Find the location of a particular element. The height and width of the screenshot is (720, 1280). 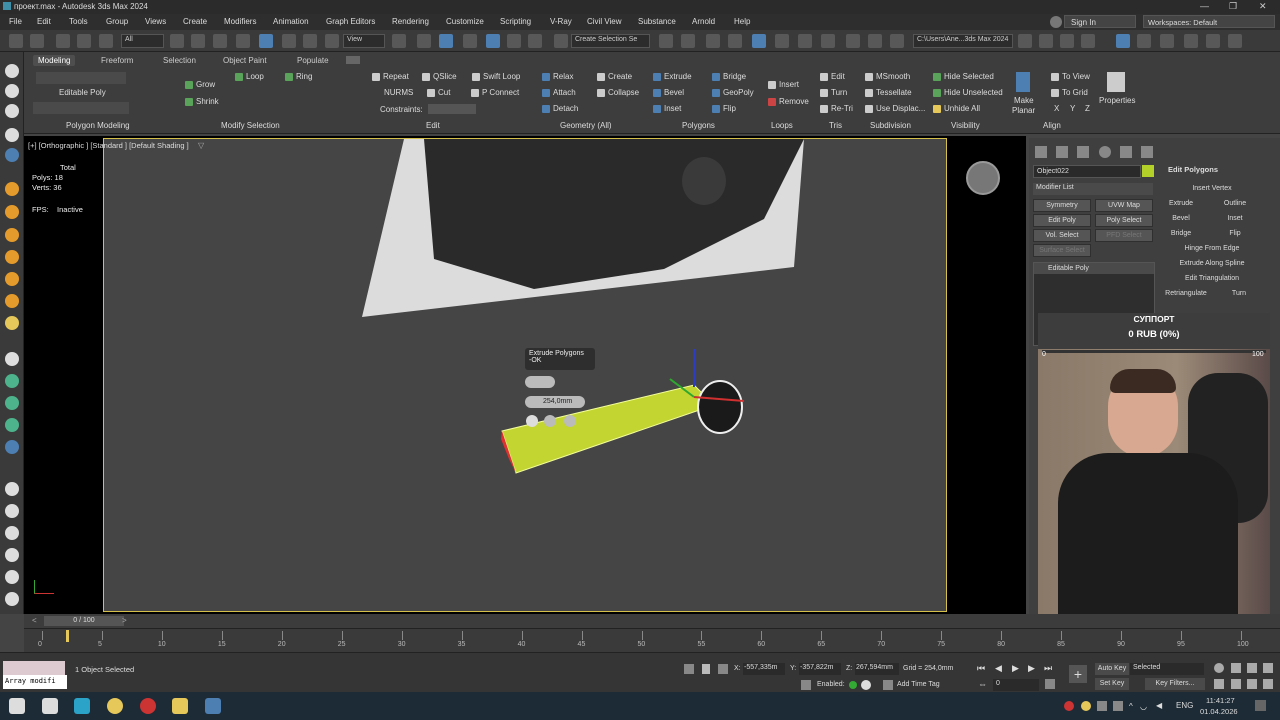

time-next-icon: > is located at coordinates (124, 620).